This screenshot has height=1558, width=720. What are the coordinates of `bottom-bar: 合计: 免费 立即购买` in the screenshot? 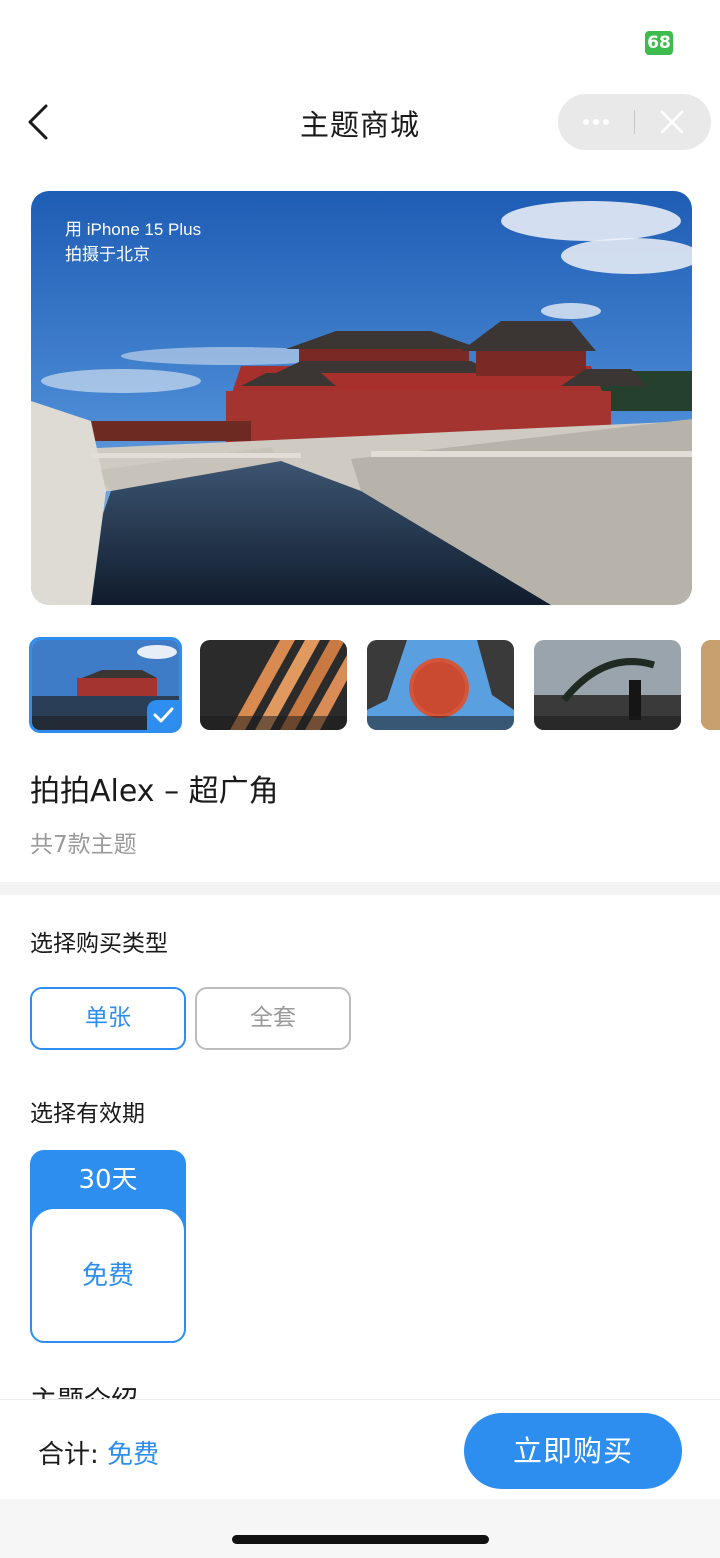 It's located at (360, 1449).